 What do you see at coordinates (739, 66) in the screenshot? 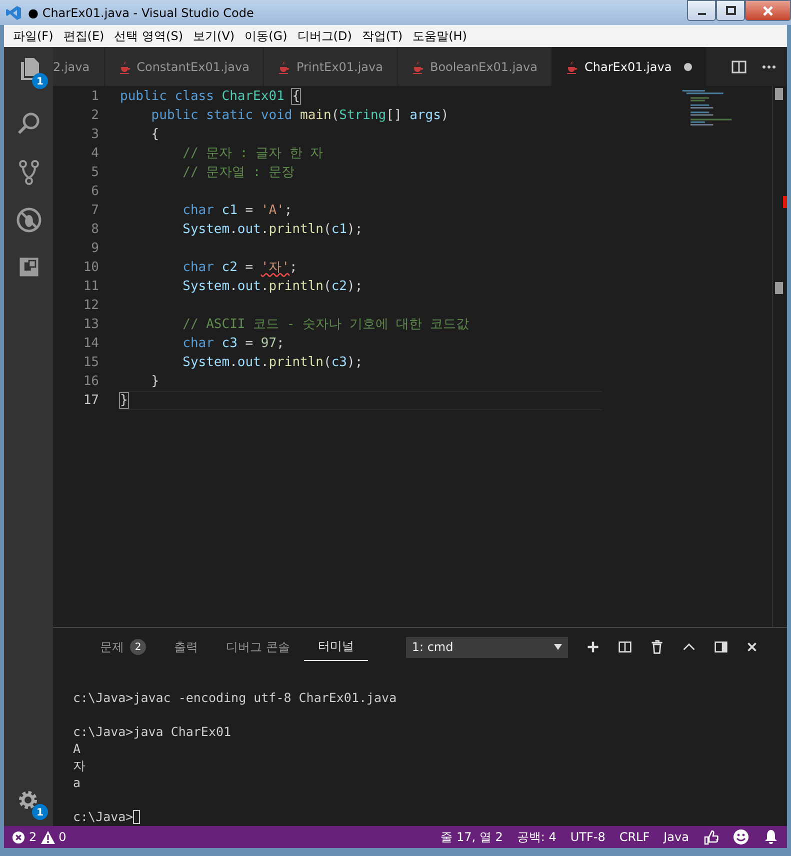
I see `split-editor-icon` at bounding box center [739, 66].